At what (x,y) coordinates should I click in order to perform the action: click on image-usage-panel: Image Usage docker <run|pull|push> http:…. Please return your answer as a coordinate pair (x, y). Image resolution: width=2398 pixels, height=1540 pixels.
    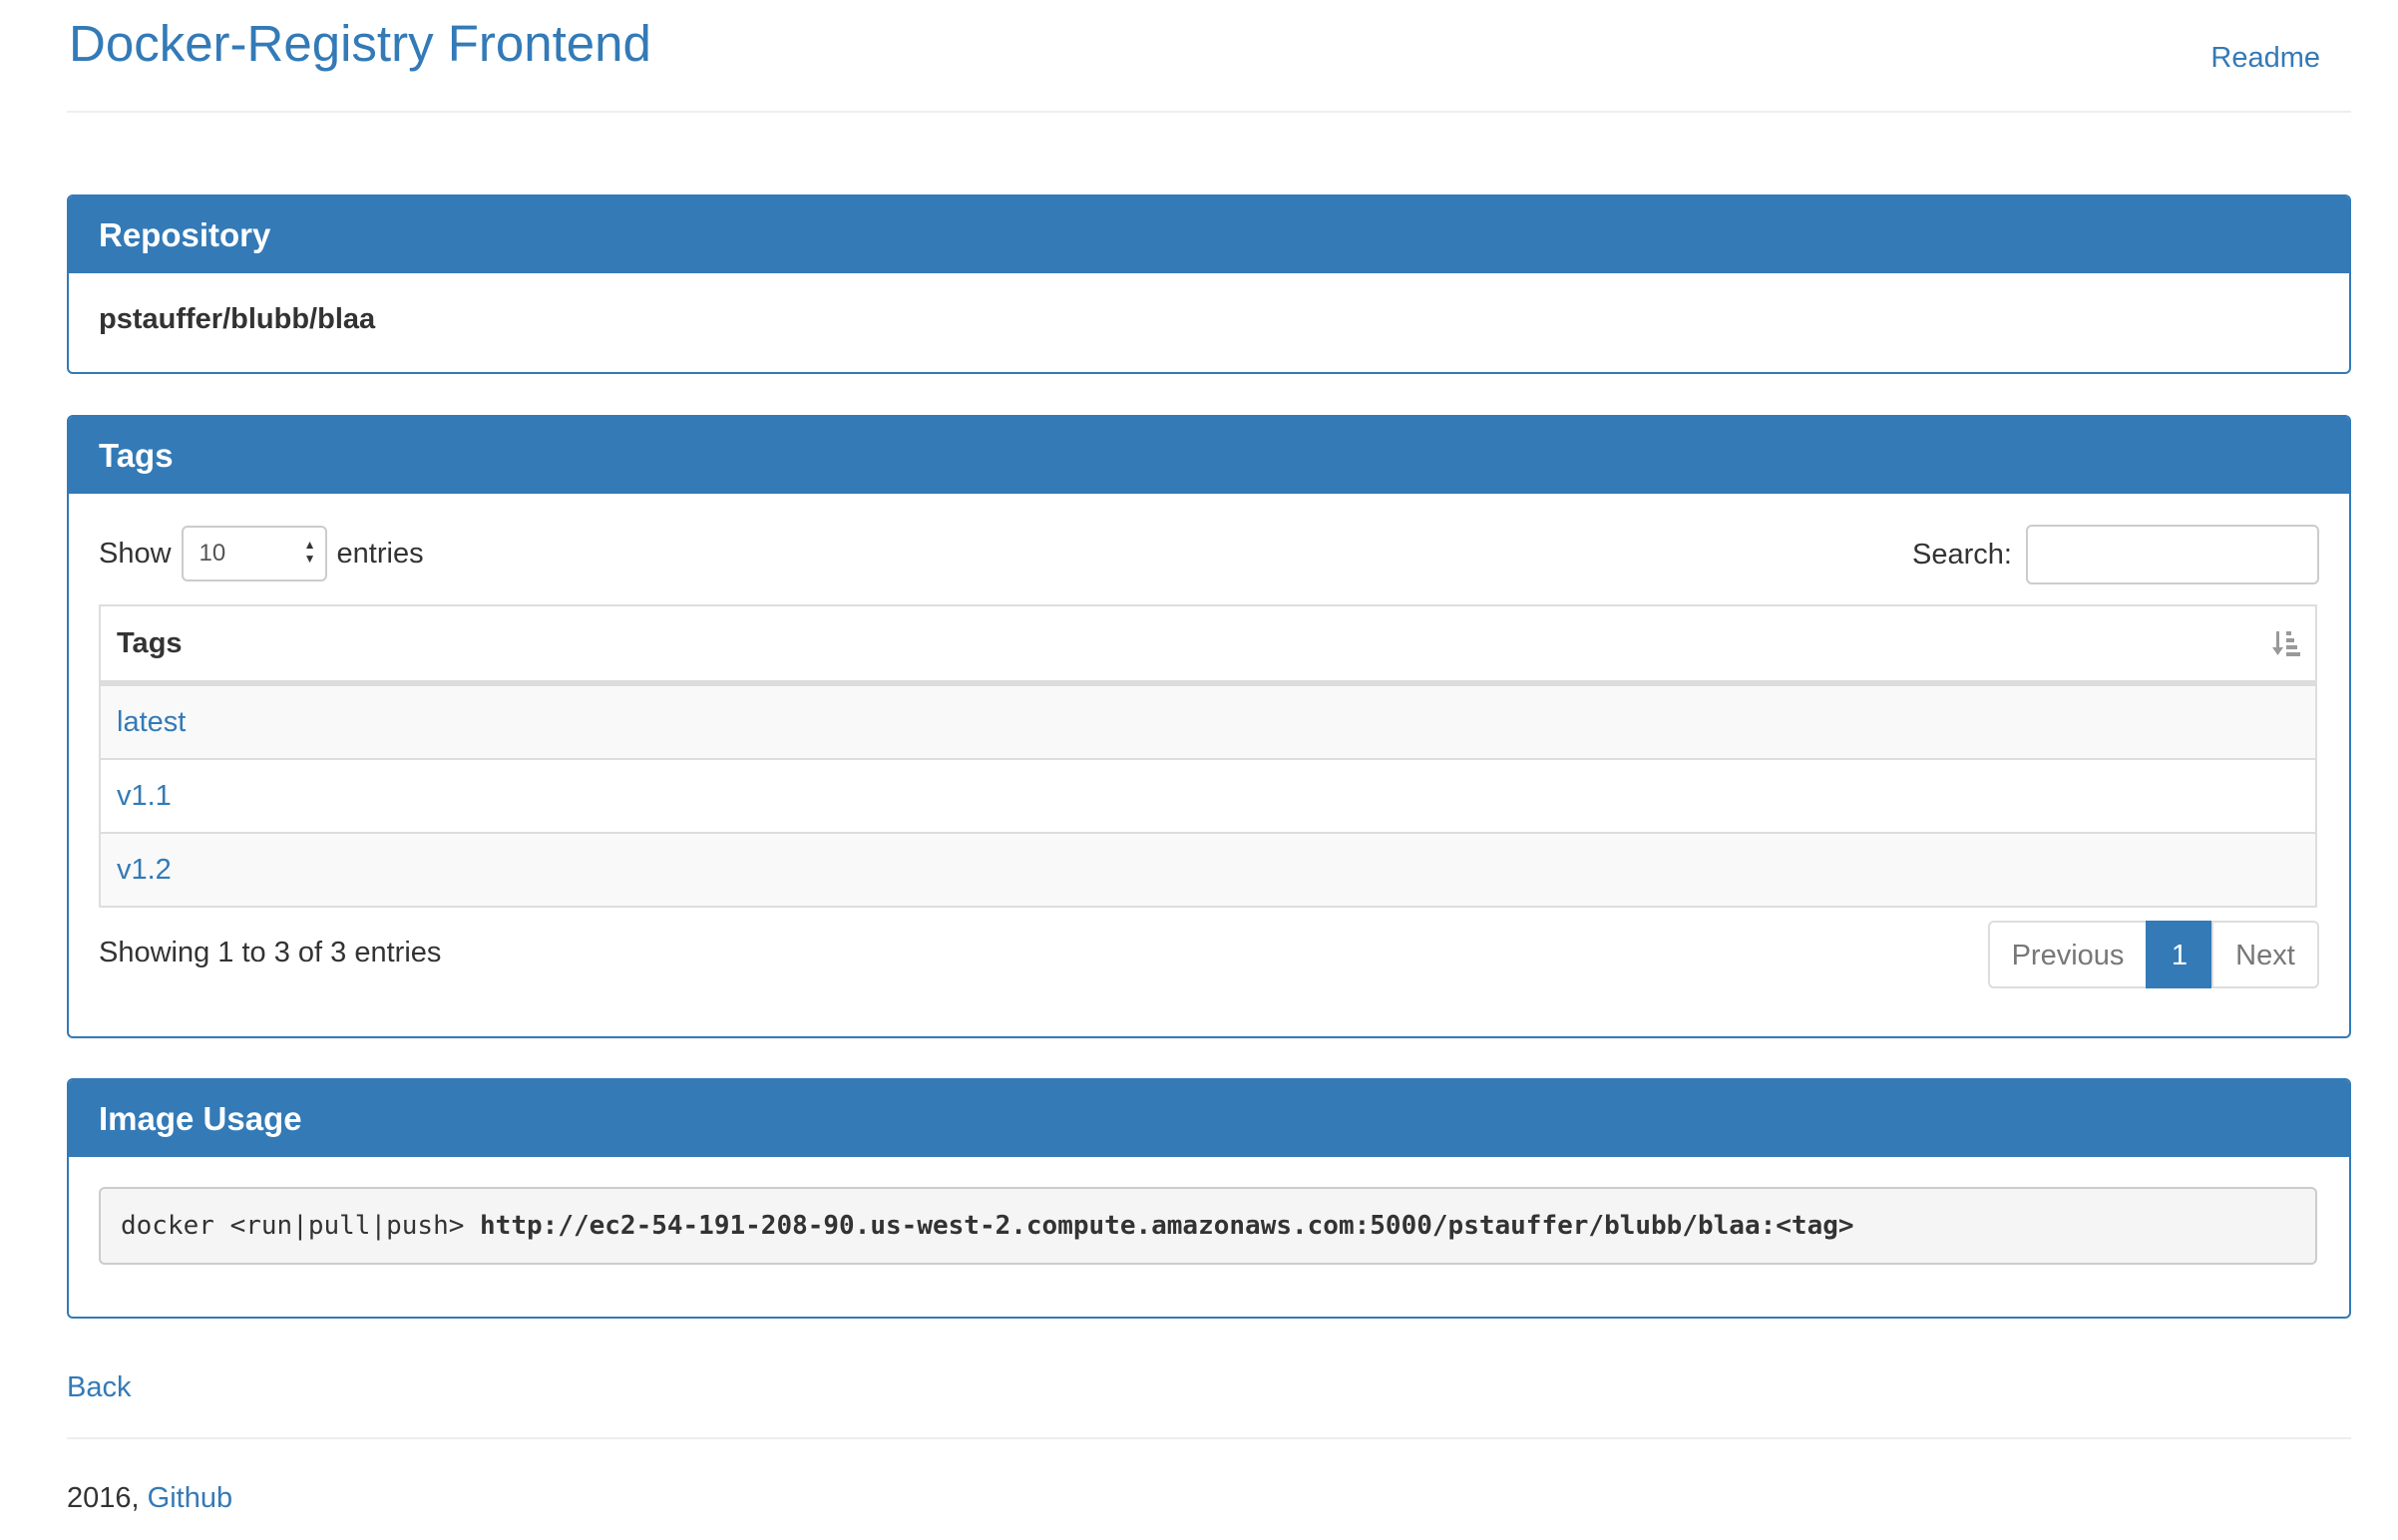
    Looking at the image, I should click on (1209, 1198).